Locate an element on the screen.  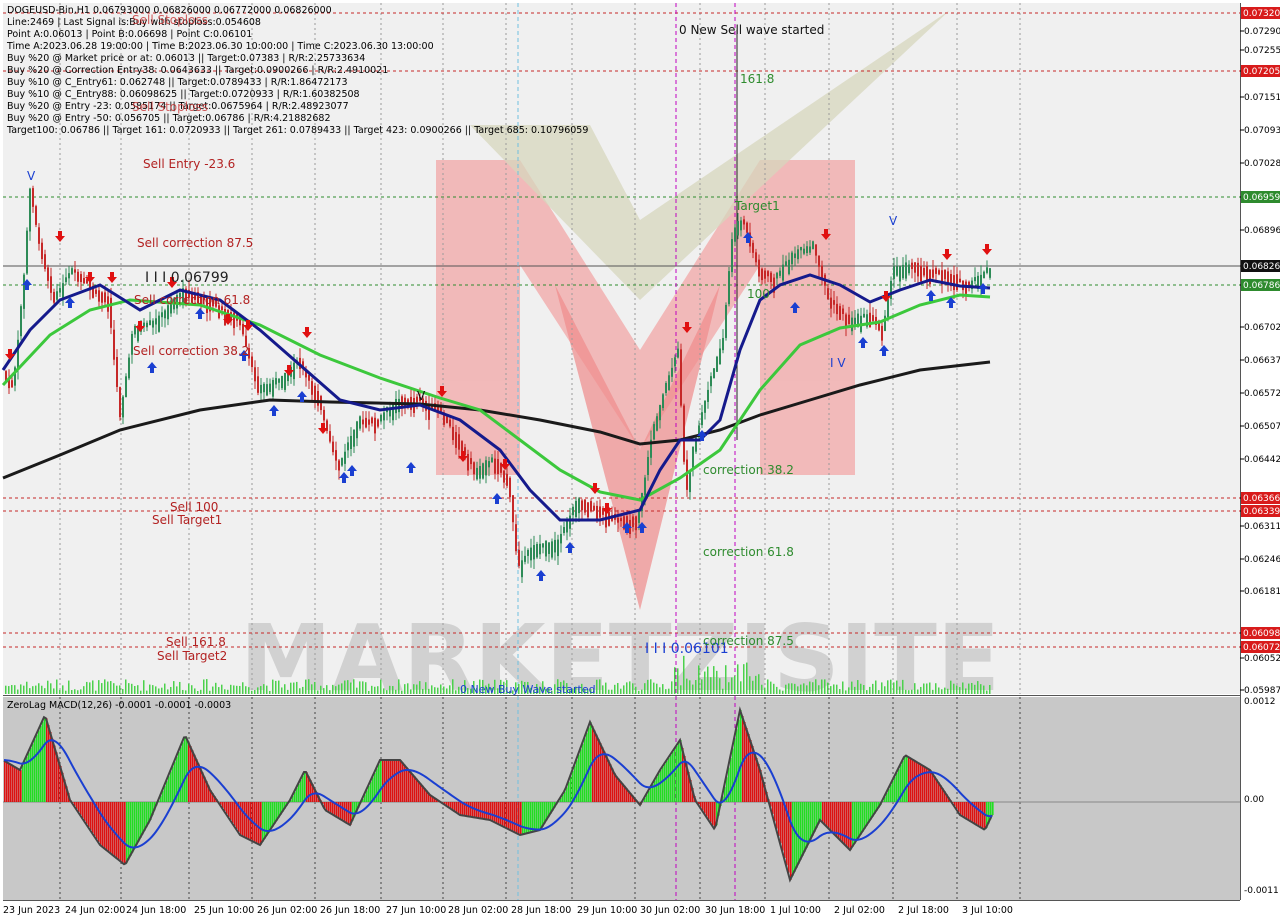
price-badge-label: 0.06072 is located at coordinates (1261, 648).